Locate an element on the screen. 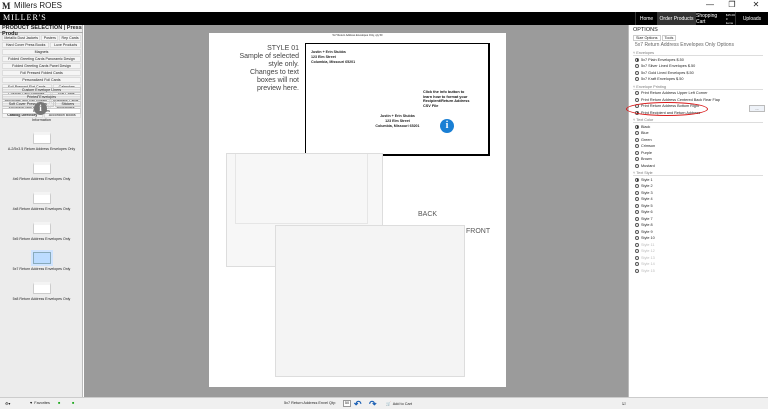 The height and width of the screenshot is (410, 768). section-header: ˅ Envelopes is located at coordinates (698, 53).